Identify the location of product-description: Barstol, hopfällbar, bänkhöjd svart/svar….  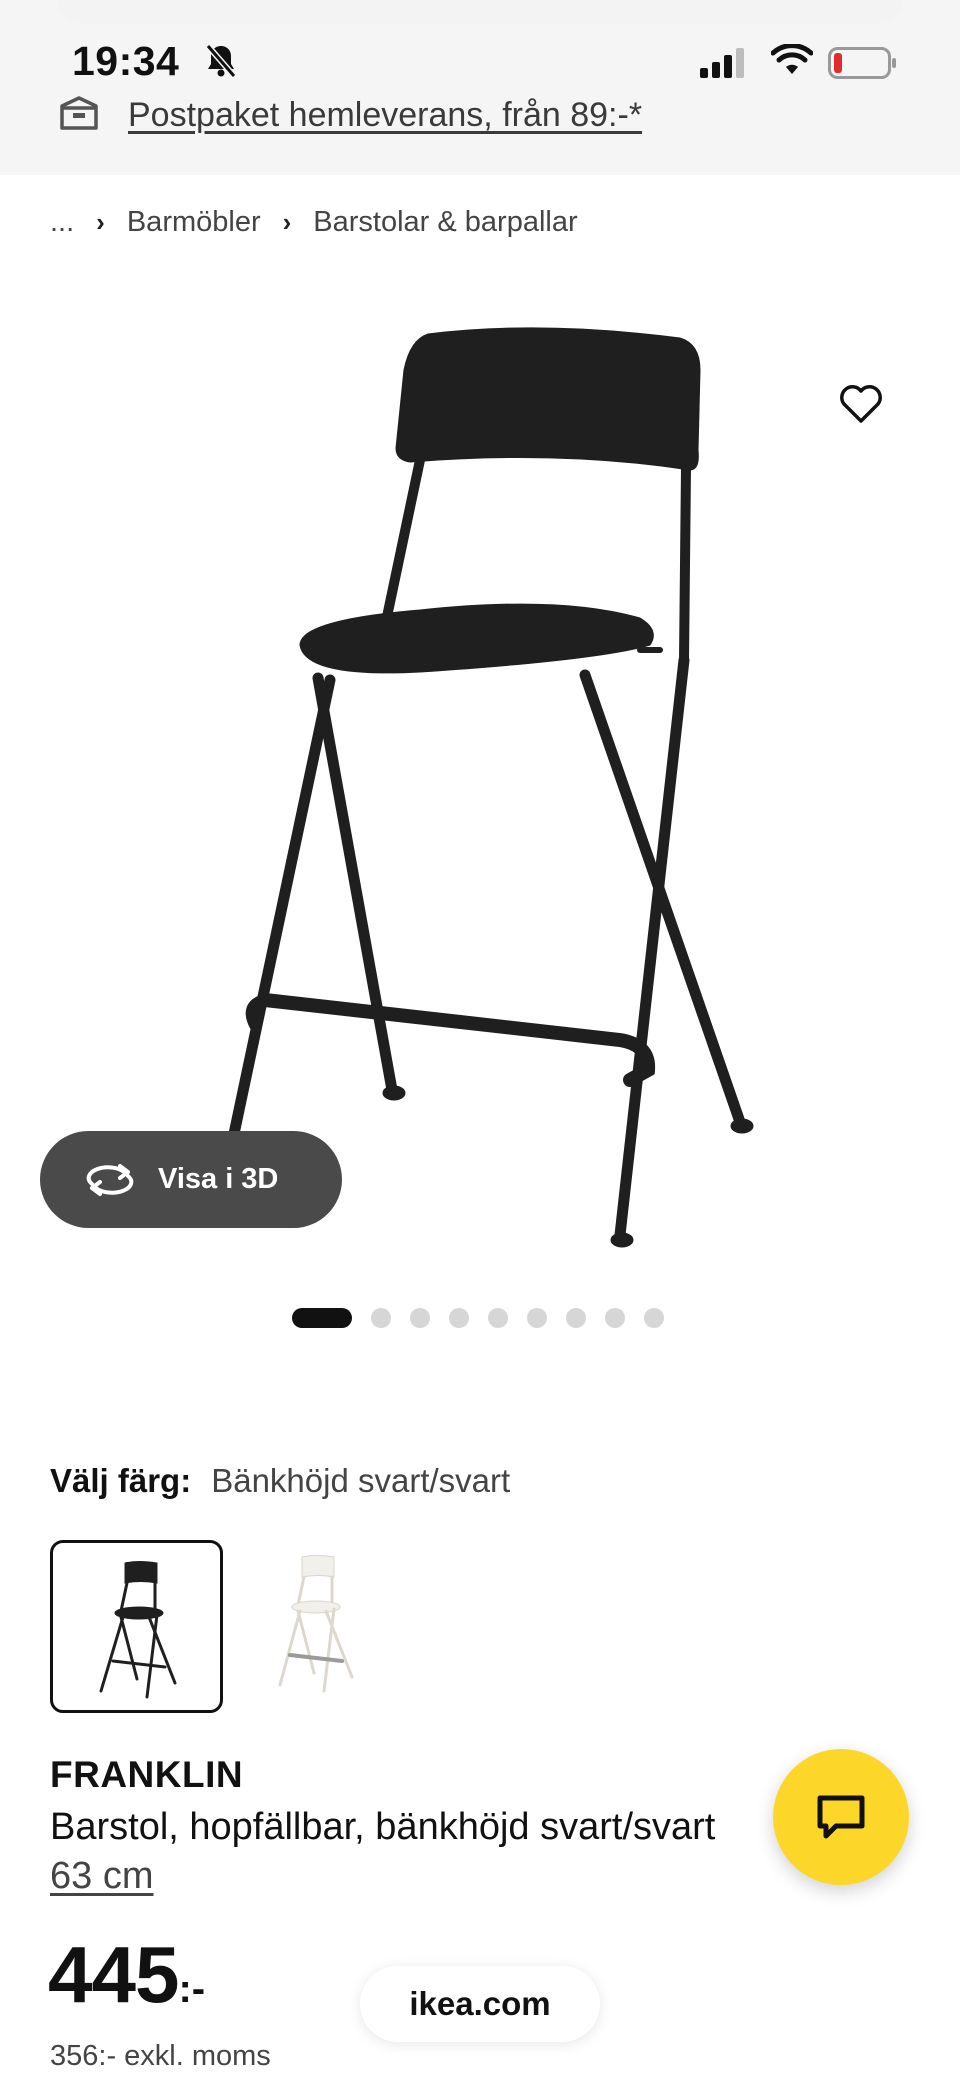
(383, 1827).